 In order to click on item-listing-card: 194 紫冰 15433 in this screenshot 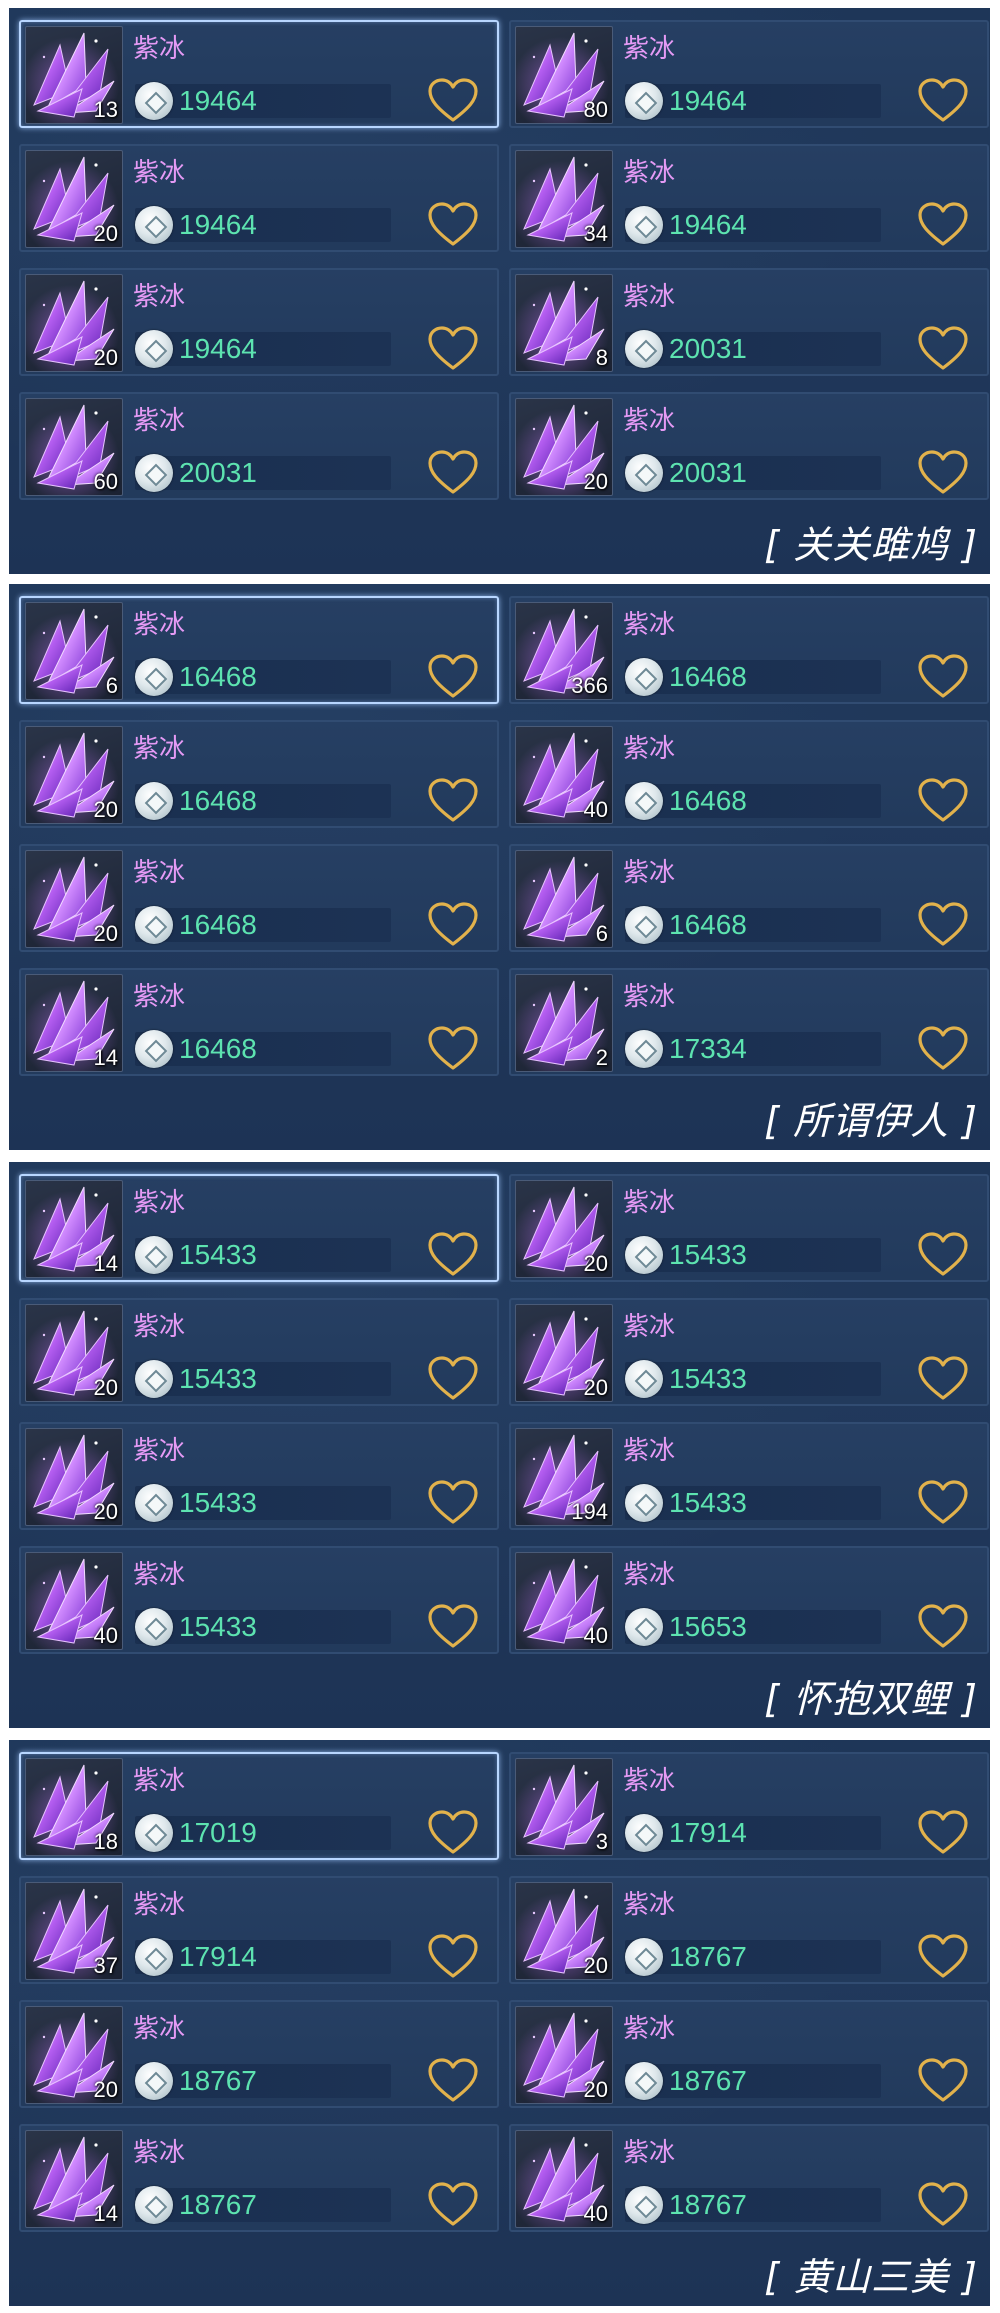, I will do `click(749, 1476)`.